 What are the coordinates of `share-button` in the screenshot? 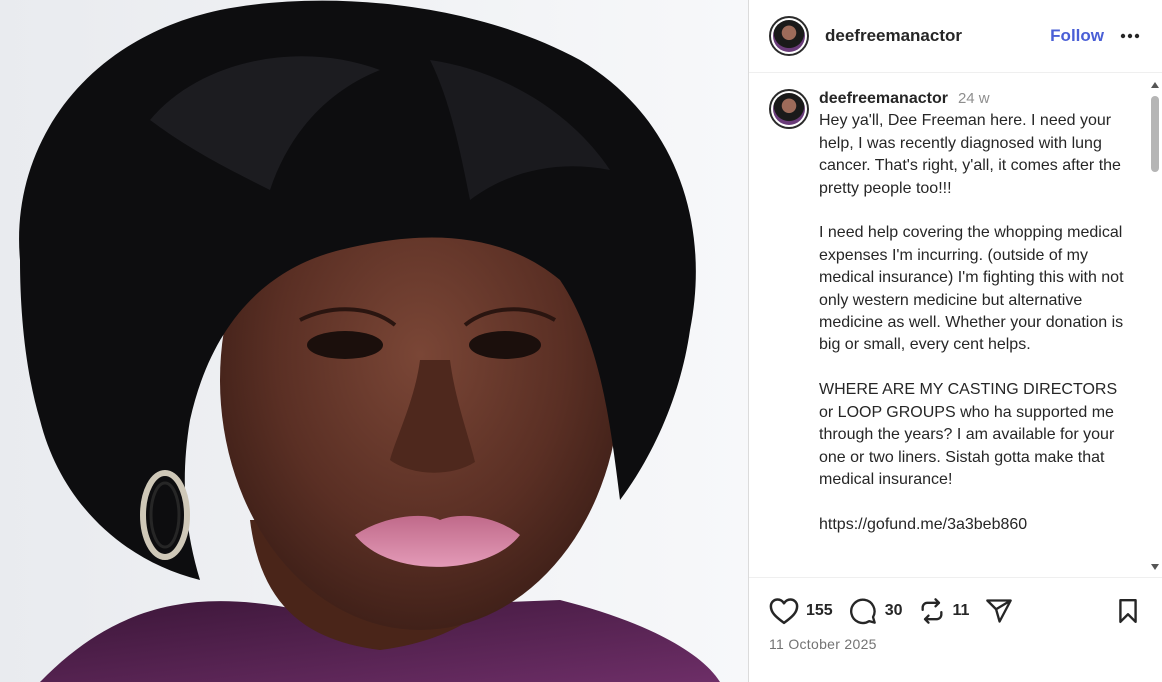 It's located at (999, 611).